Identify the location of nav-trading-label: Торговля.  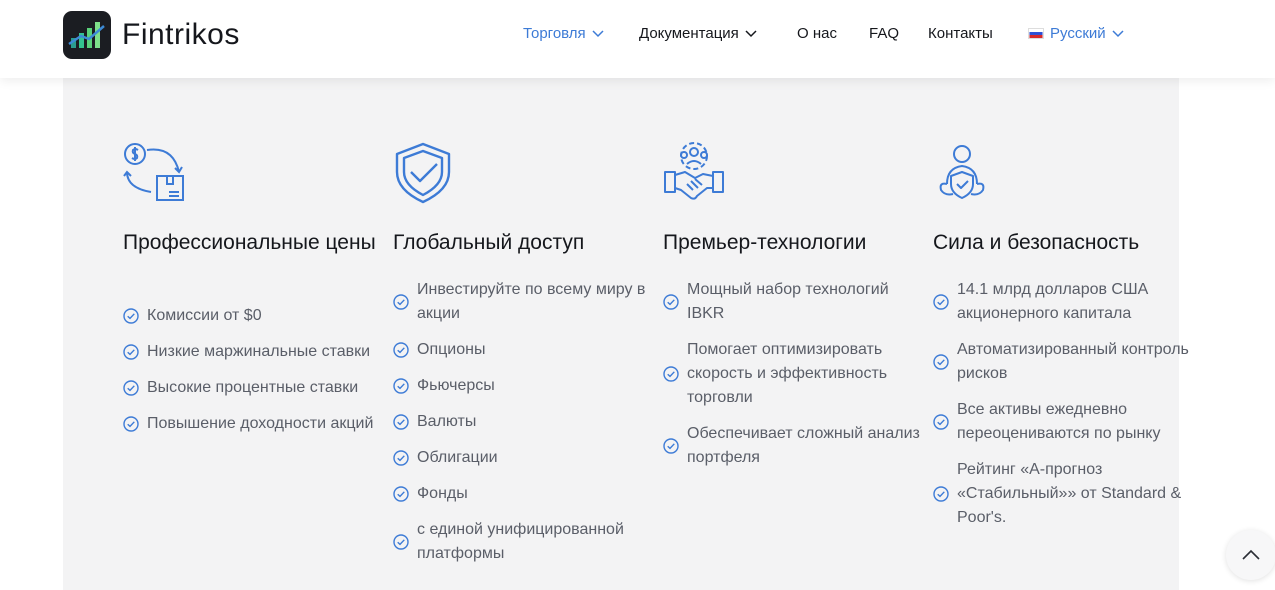
(554, 33).